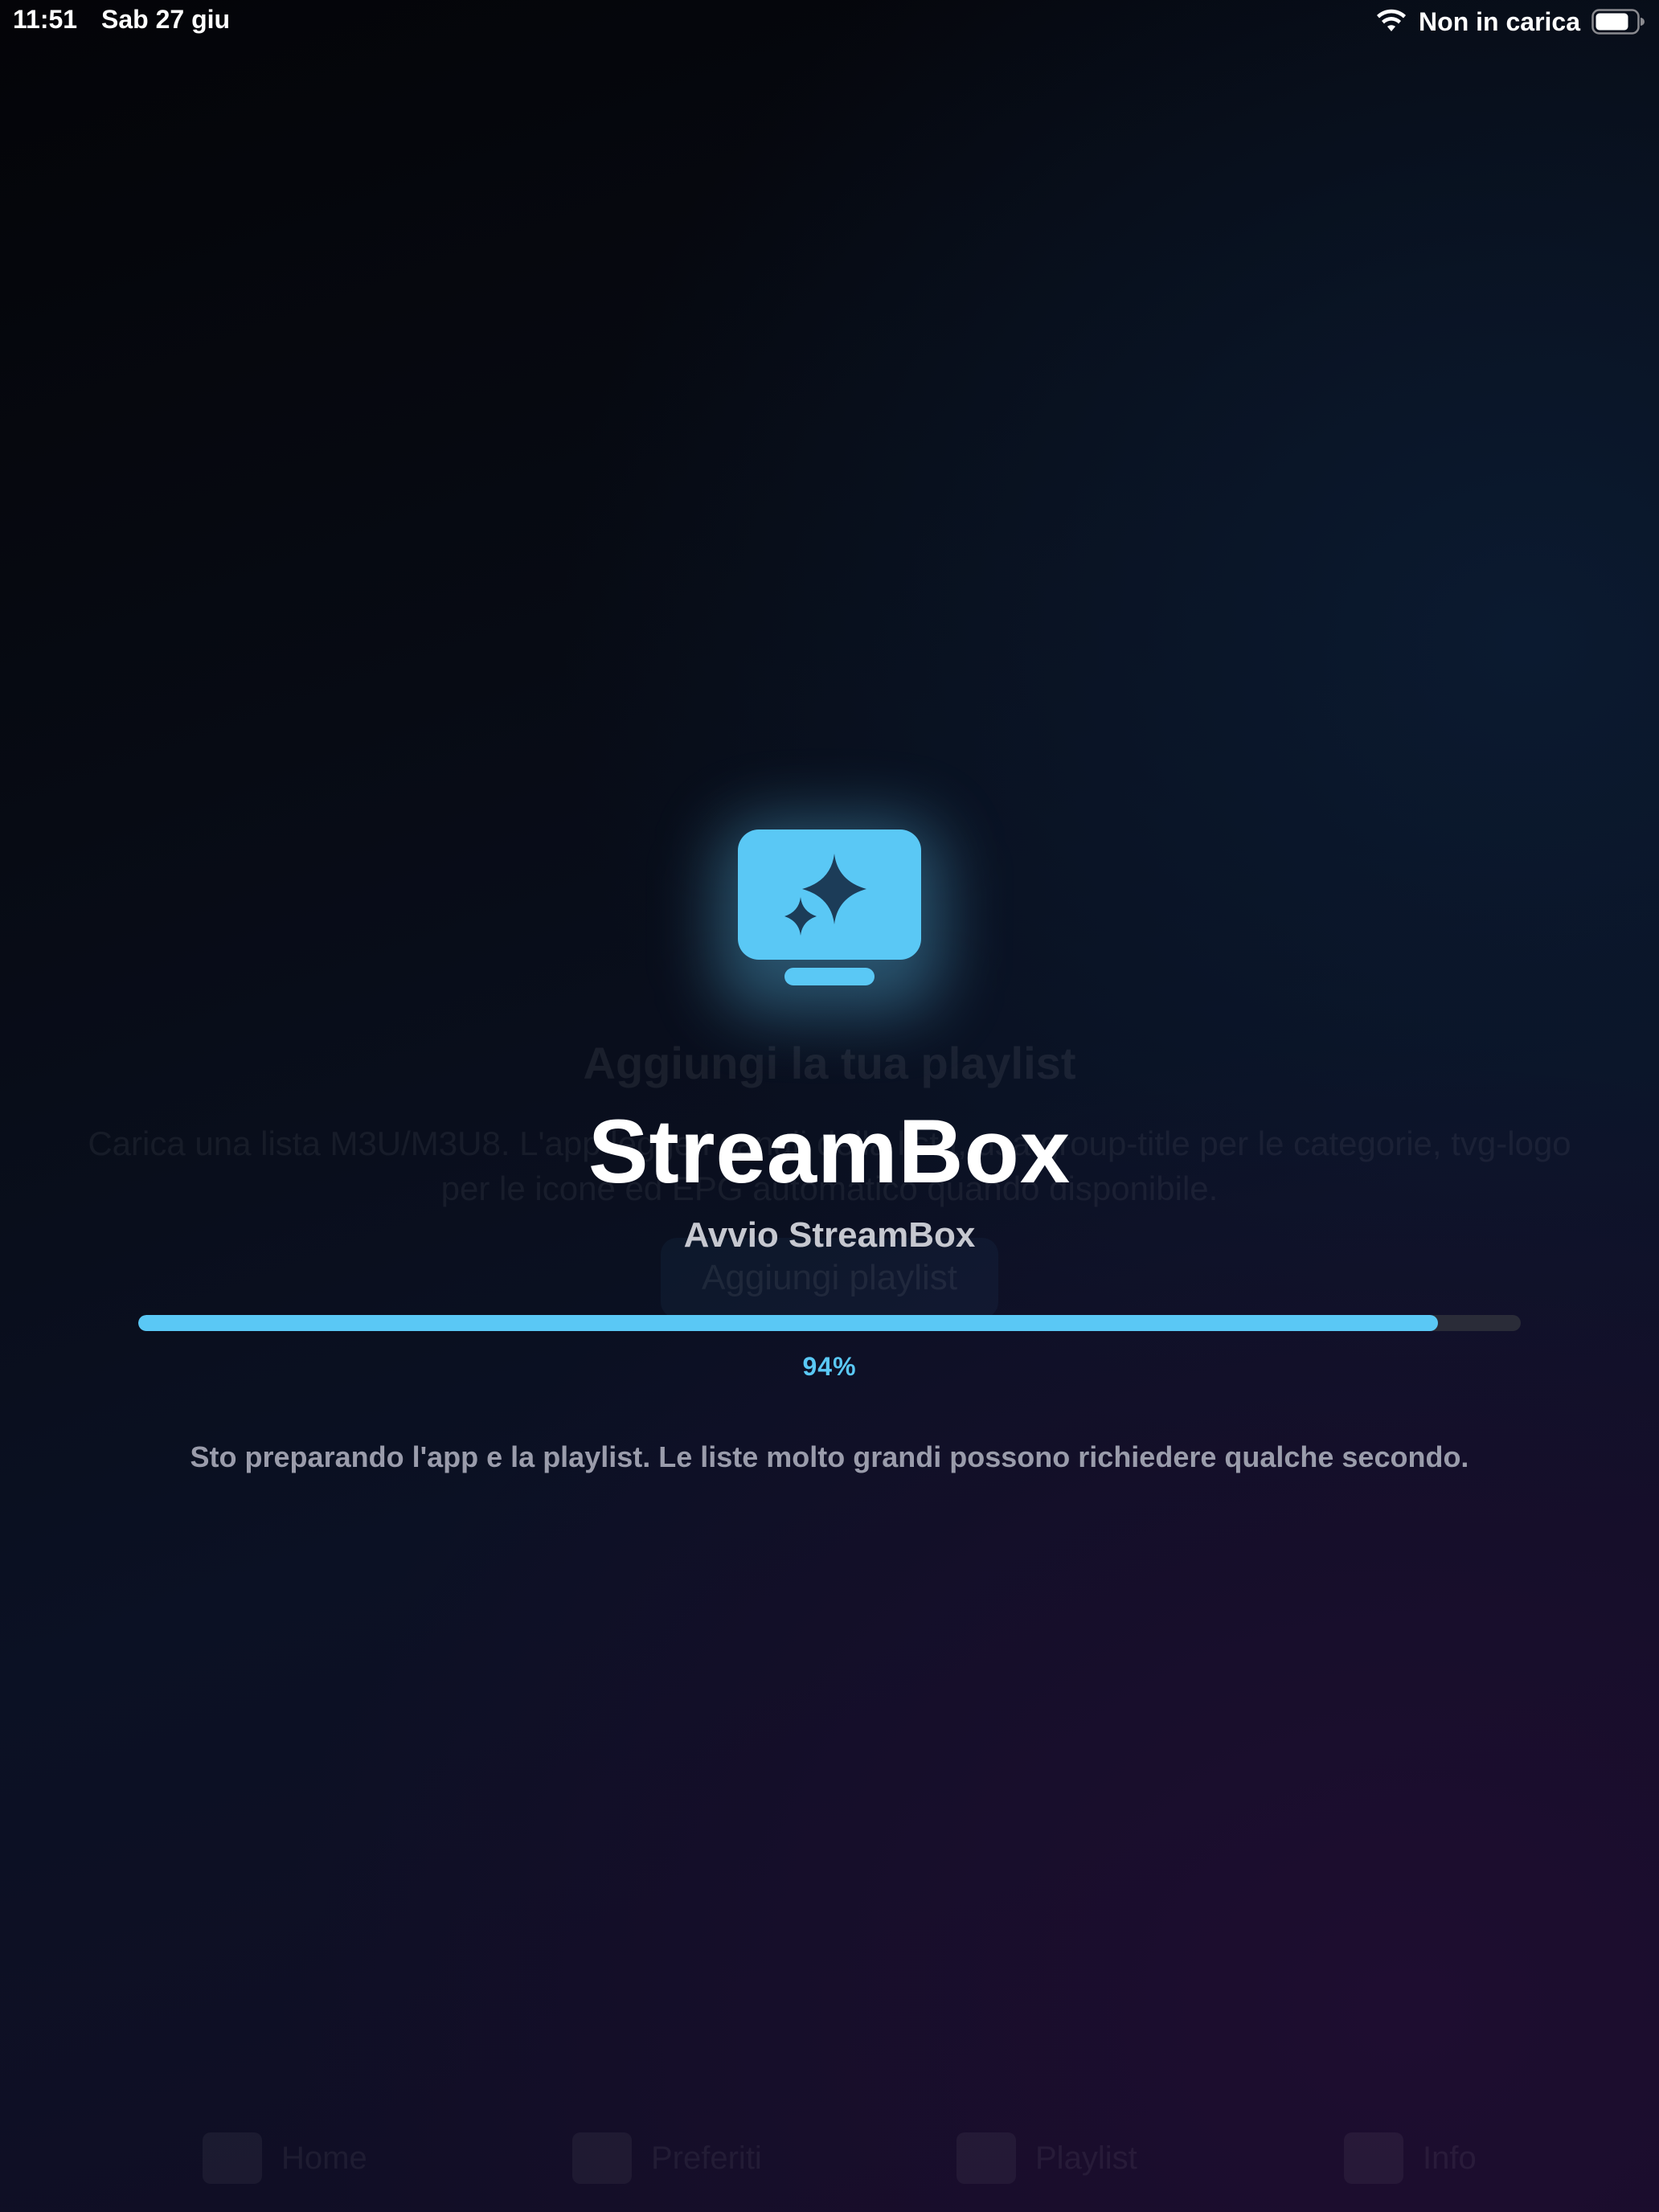  I want to click on tv-icon, so click(232, 2158).